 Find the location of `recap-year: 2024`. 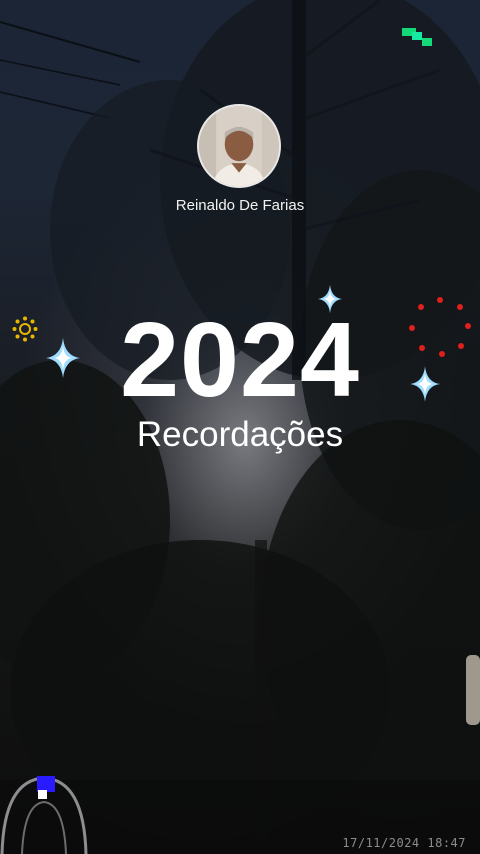

recap-year: 2024 is located at coordinates (240, 360).